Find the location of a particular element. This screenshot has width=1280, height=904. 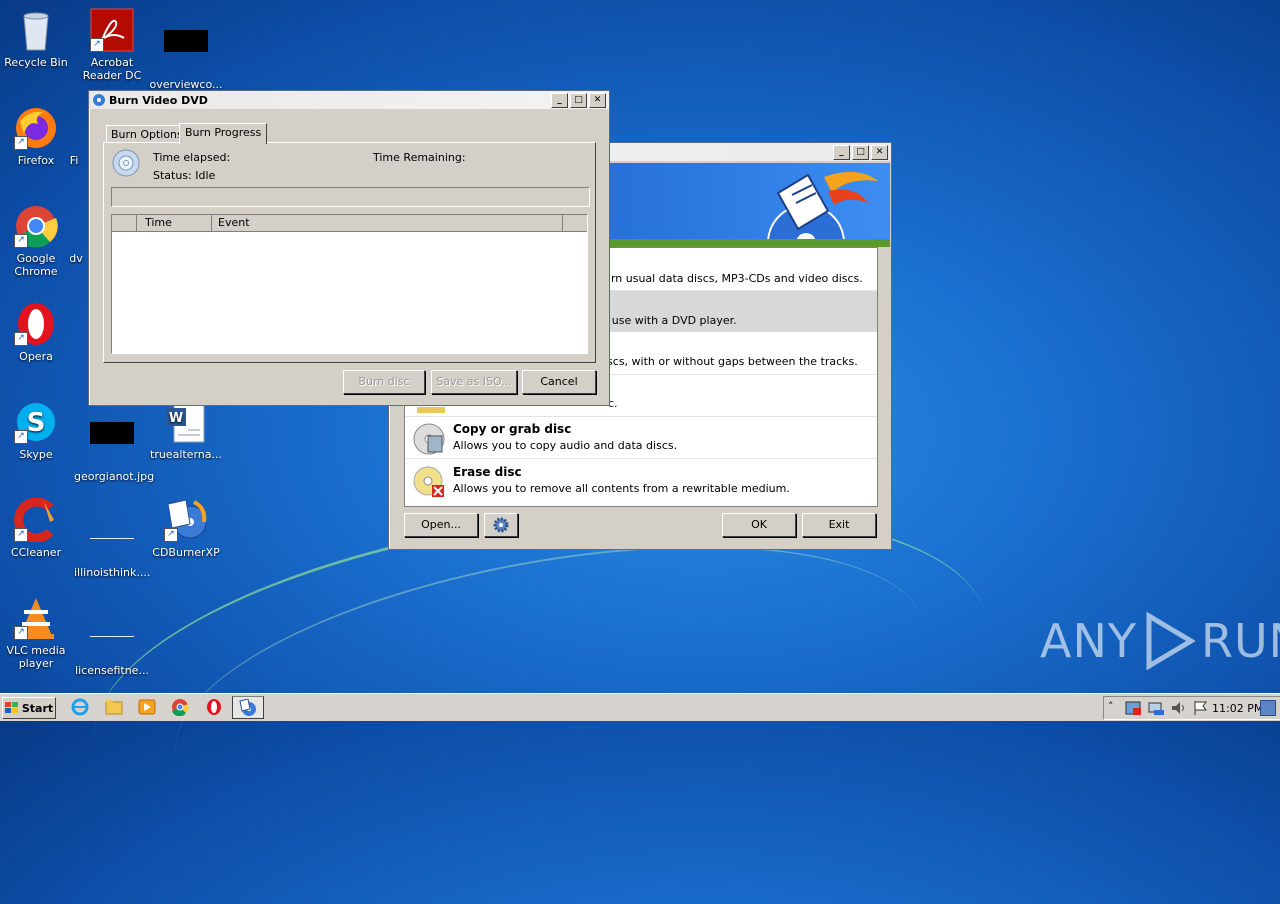

opera-icon is located at coordinates (214, 707).